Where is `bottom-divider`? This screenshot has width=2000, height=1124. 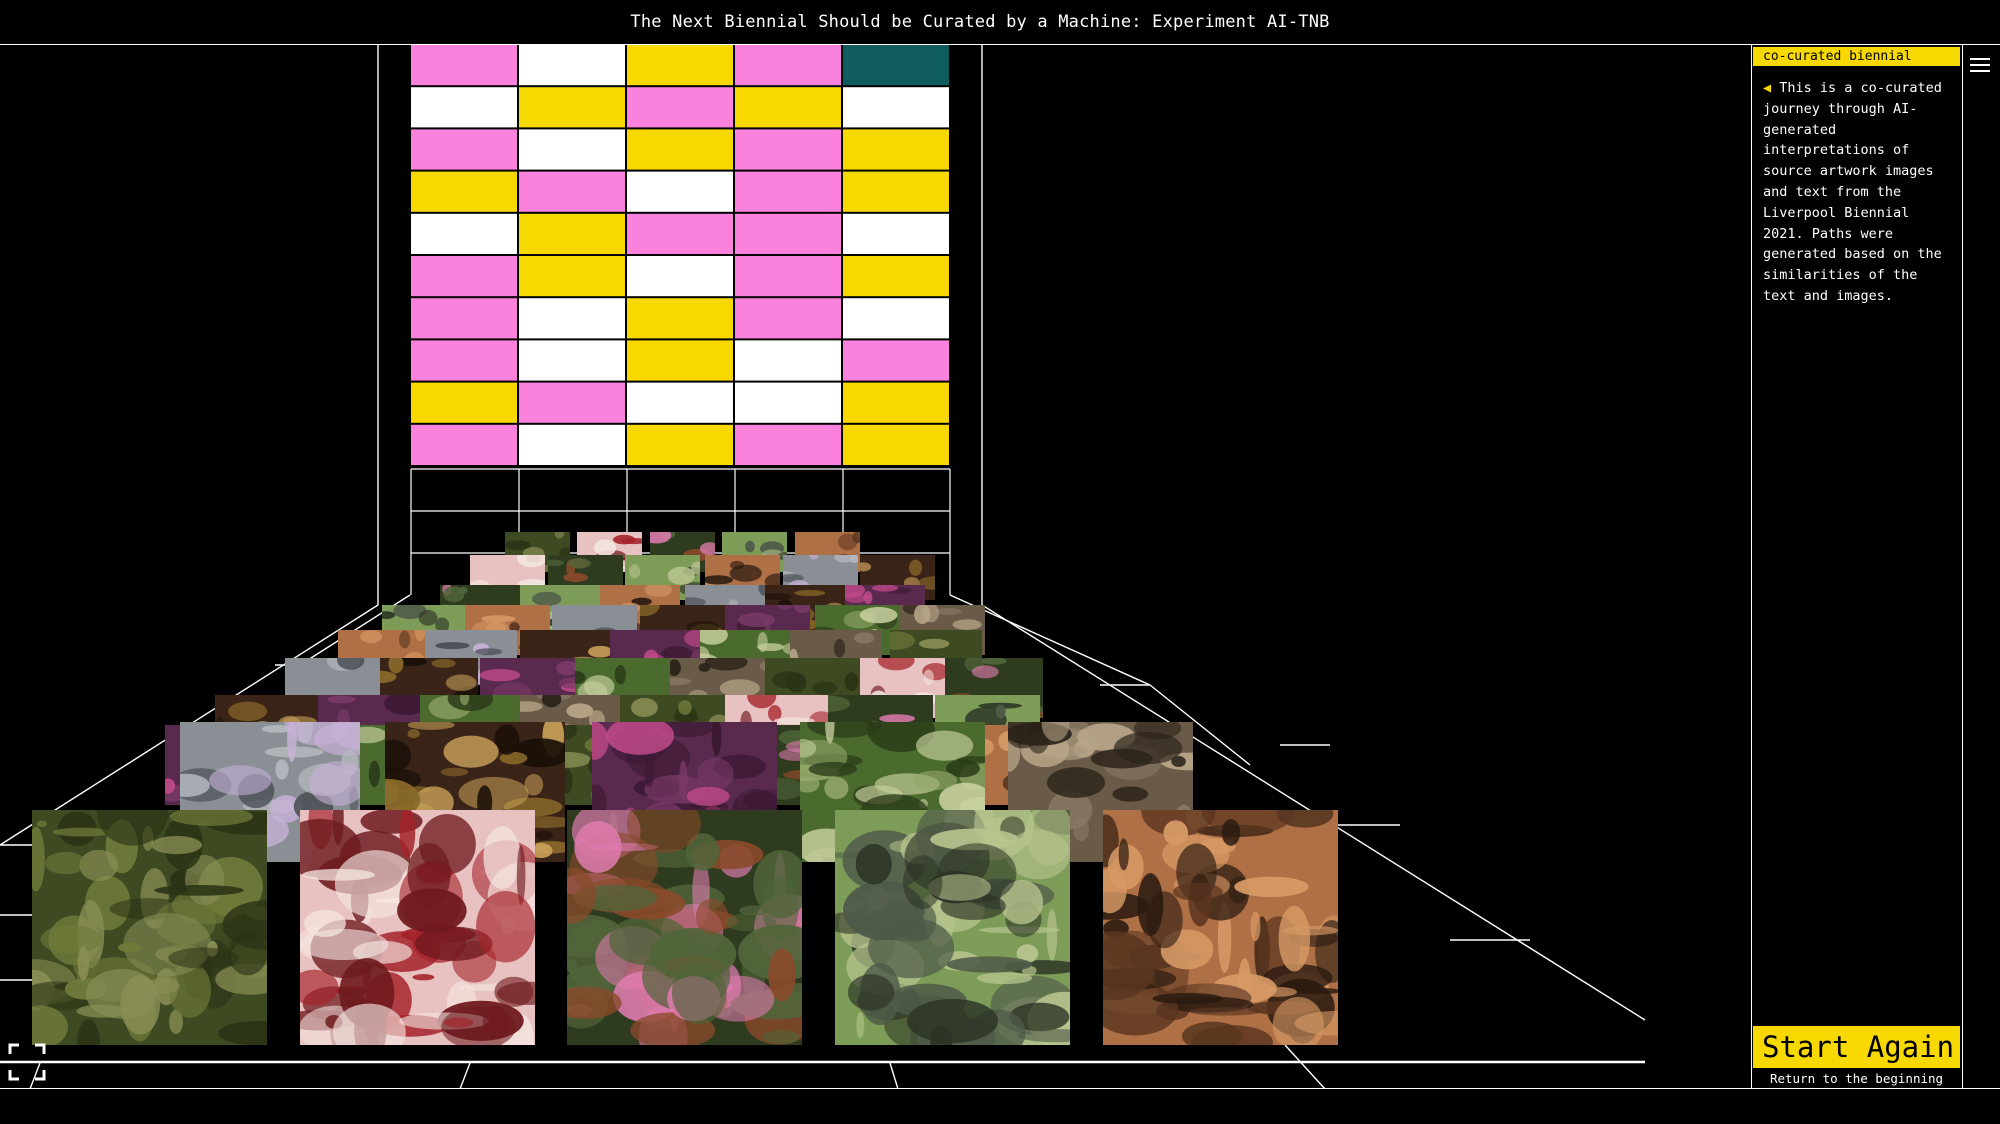 bottom-divider is located at coordinates (1000, 1088).